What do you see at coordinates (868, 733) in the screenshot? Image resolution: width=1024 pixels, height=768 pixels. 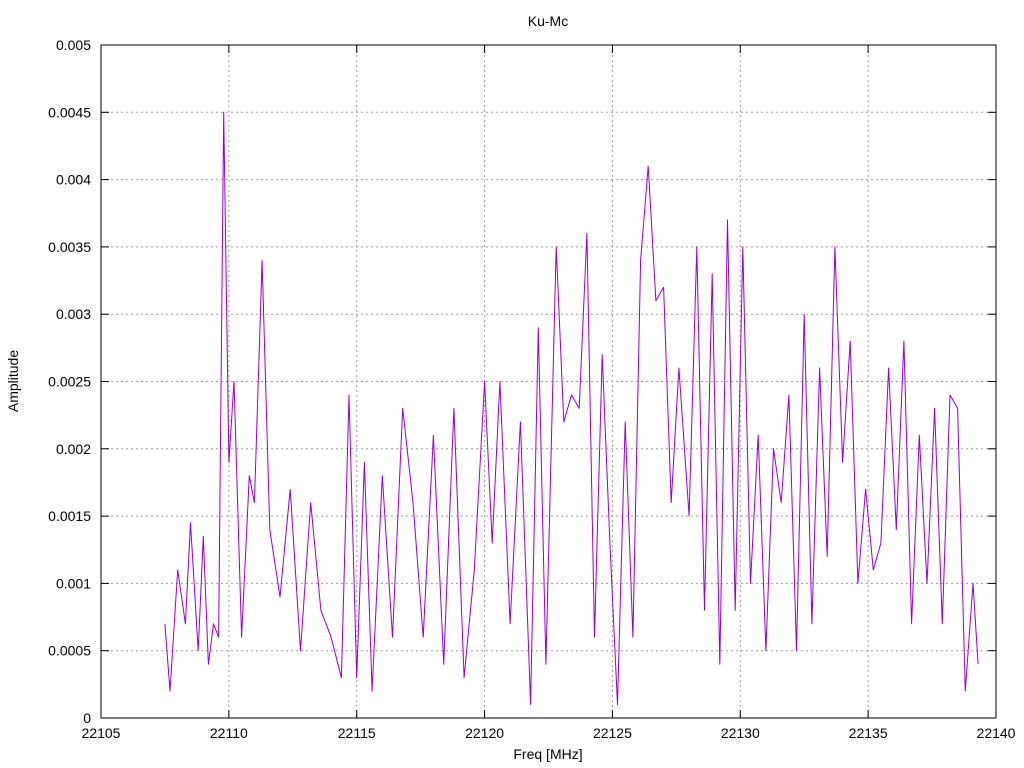 I see `x-tick-label: 22135` at bounding box center [868, 733].